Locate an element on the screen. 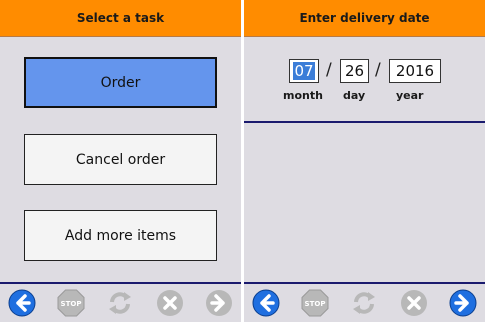  month-field: 07 is located at coordinates (304, 71).